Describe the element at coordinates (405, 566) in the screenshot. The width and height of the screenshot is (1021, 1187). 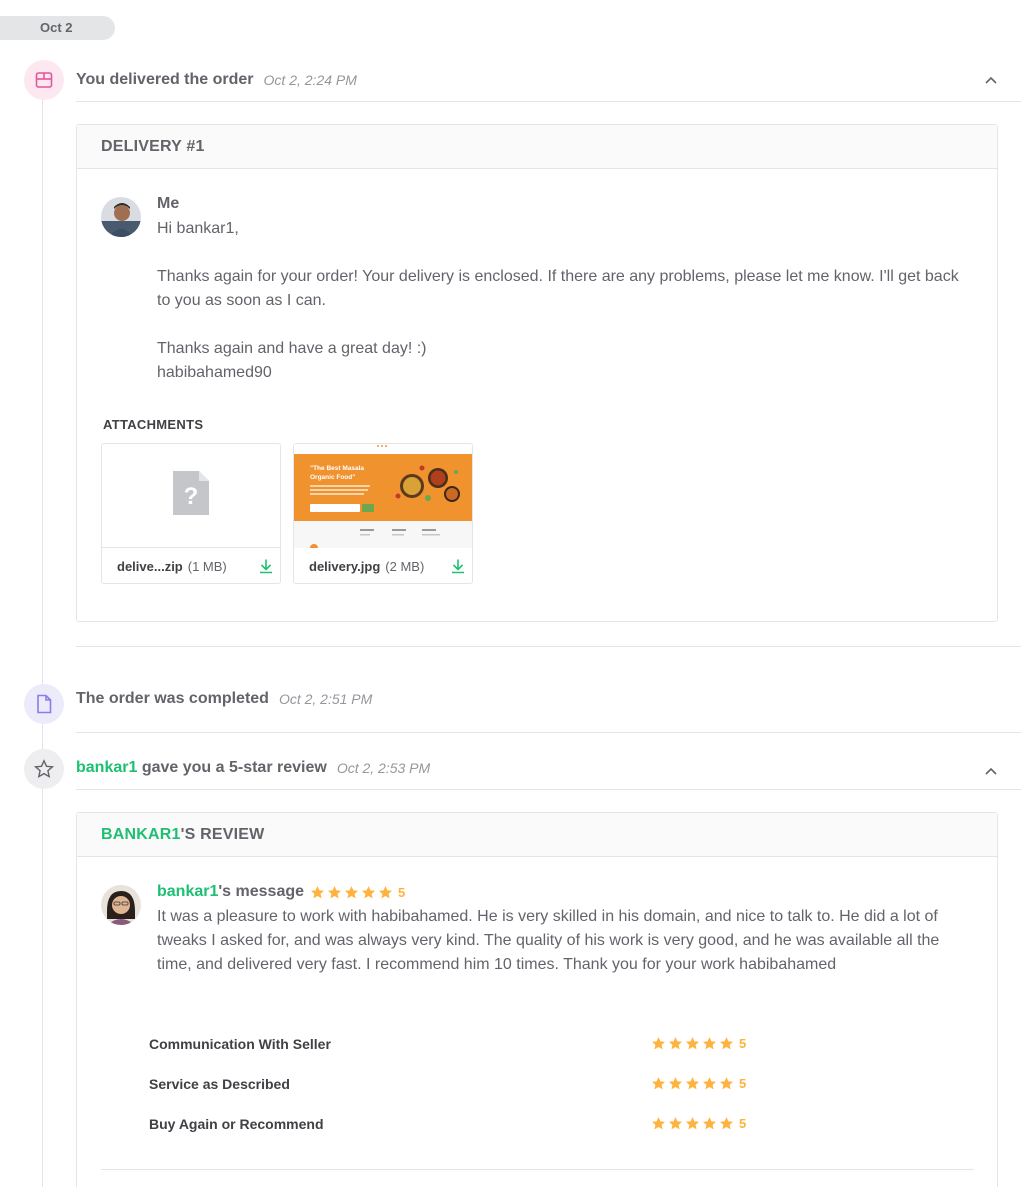
I see `attachment-size: (2 MB)` at that location.